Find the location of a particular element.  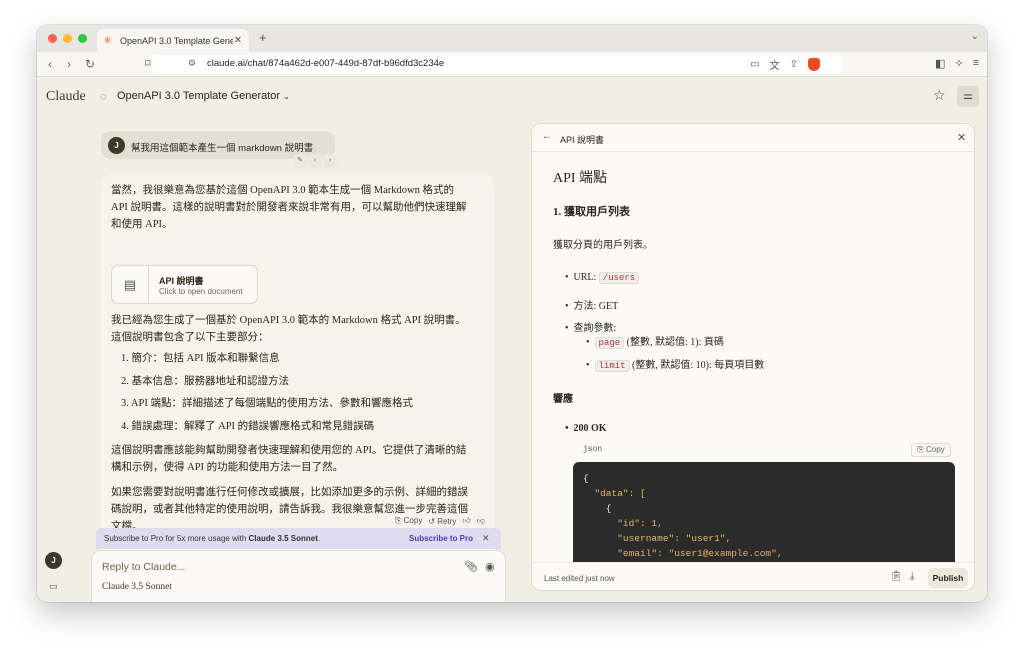

doc-subbullet-limit: • limit (整數, 默認值: 10): 每頁項目數 is located at coordinates (675, 366).